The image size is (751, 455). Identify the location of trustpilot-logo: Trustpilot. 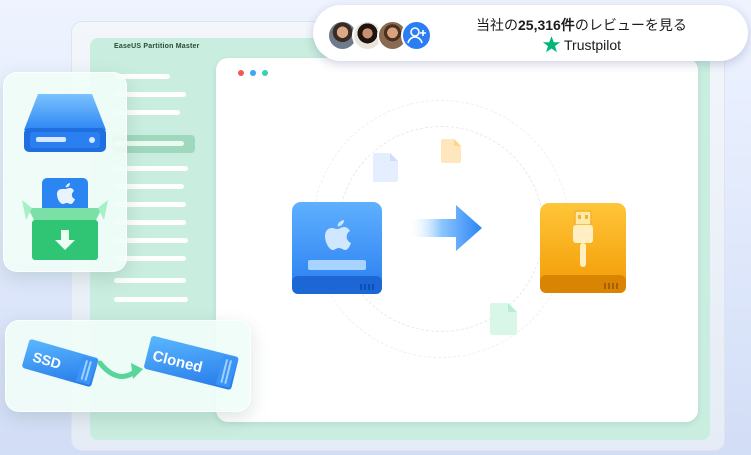
(581, 44).